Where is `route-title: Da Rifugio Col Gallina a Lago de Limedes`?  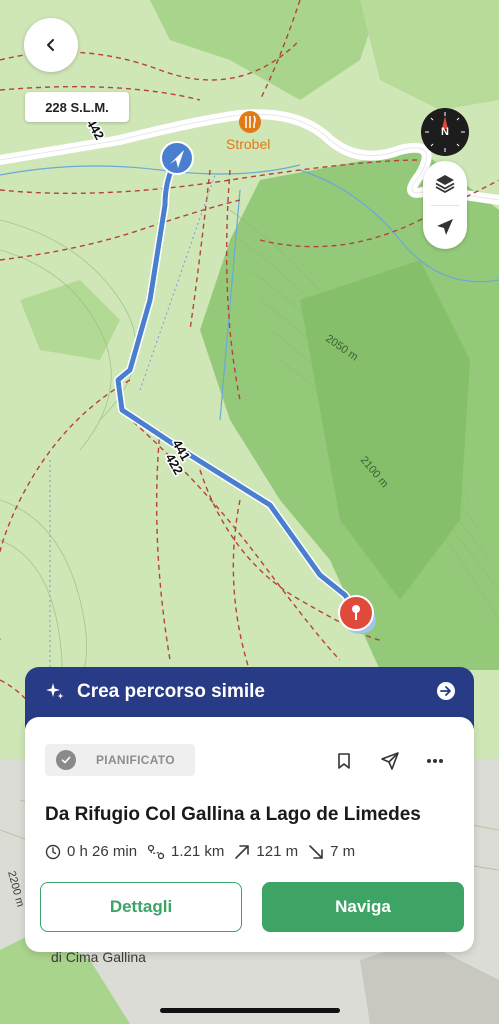 route-title: Da Rifugio Col Gallina a Lago de Limedes is located at coordinates (233, 814).